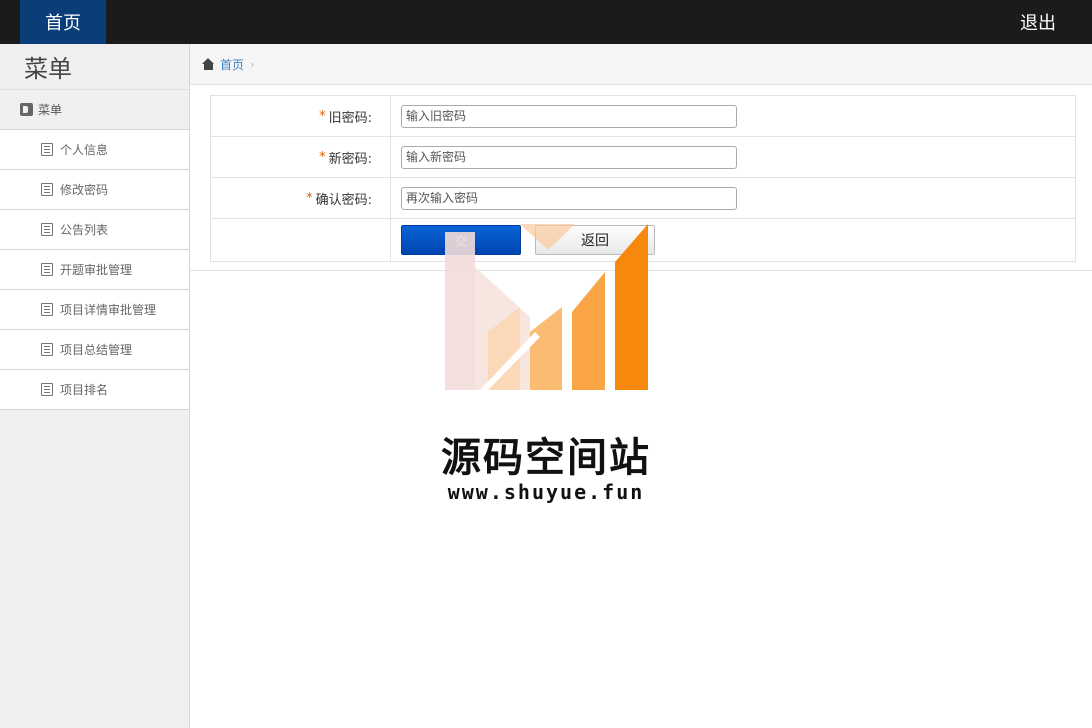 This screenshot has height=728, width=1092. I want to click on old-password-input, so click(569, 116).